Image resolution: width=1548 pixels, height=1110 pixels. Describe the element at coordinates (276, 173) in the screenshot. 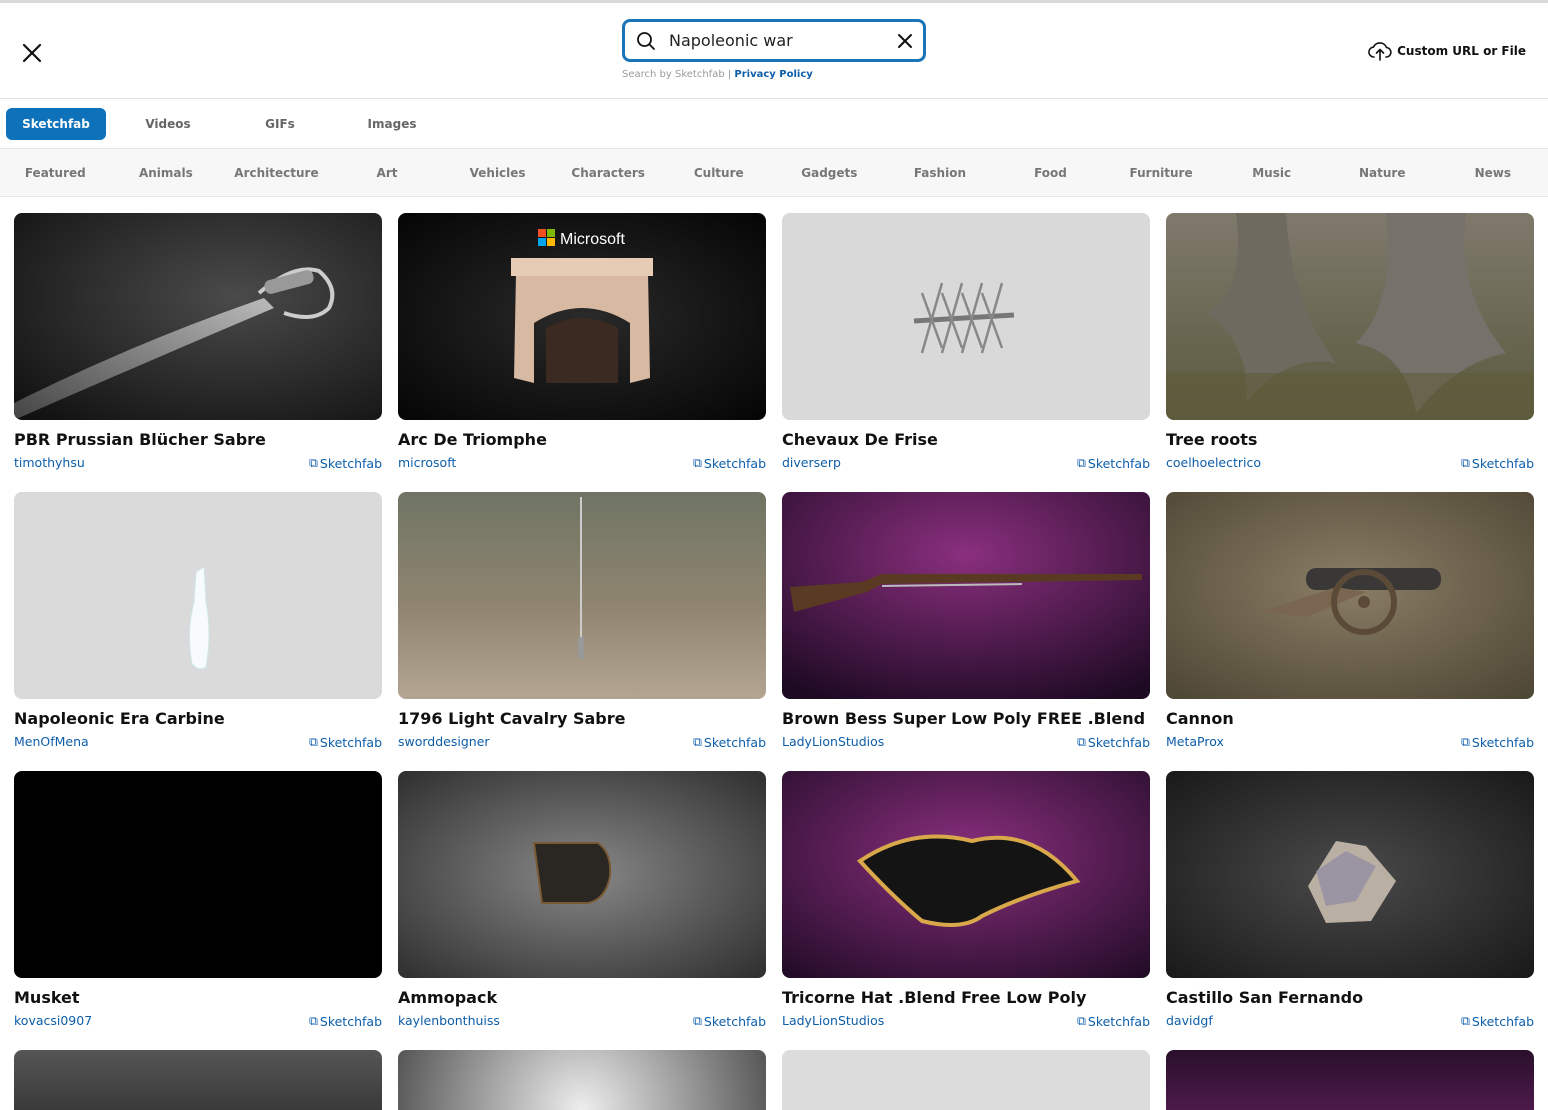

I see `category-architecture: Architecture` at that location.